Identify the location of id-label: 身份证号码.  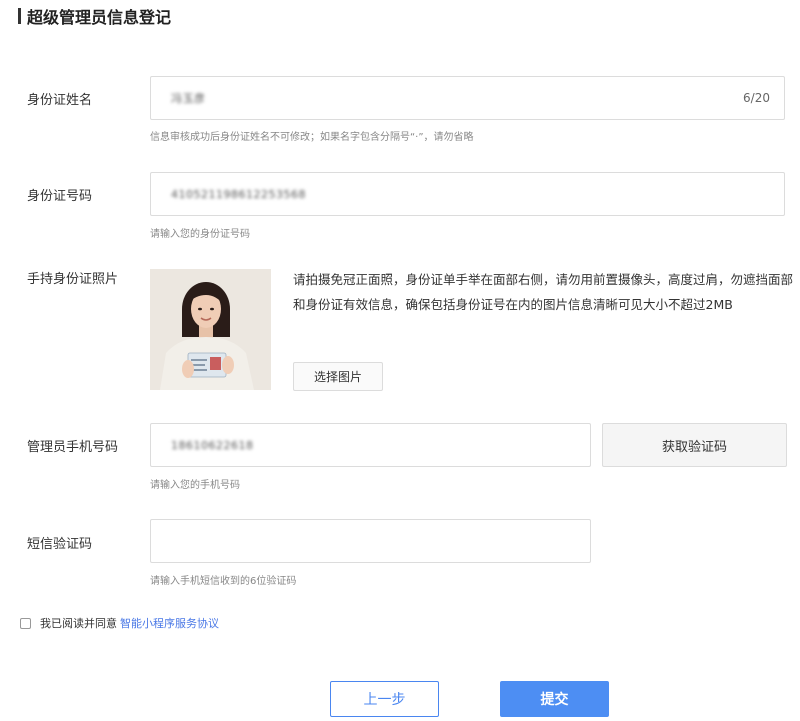
(60, 196).